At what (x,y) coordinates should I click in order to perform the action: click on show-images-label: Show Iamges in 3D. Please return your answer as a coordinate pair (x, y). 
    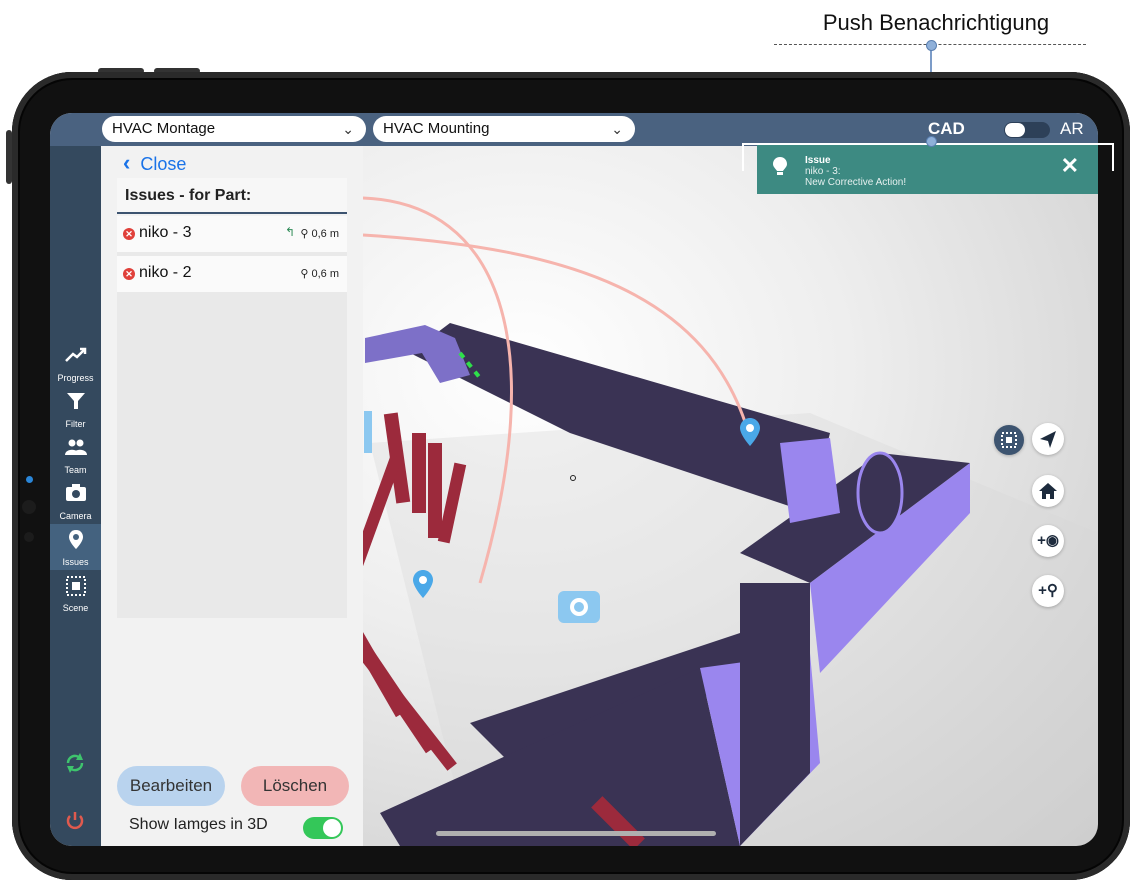
    Looking at the image, I should click on (198, 824).